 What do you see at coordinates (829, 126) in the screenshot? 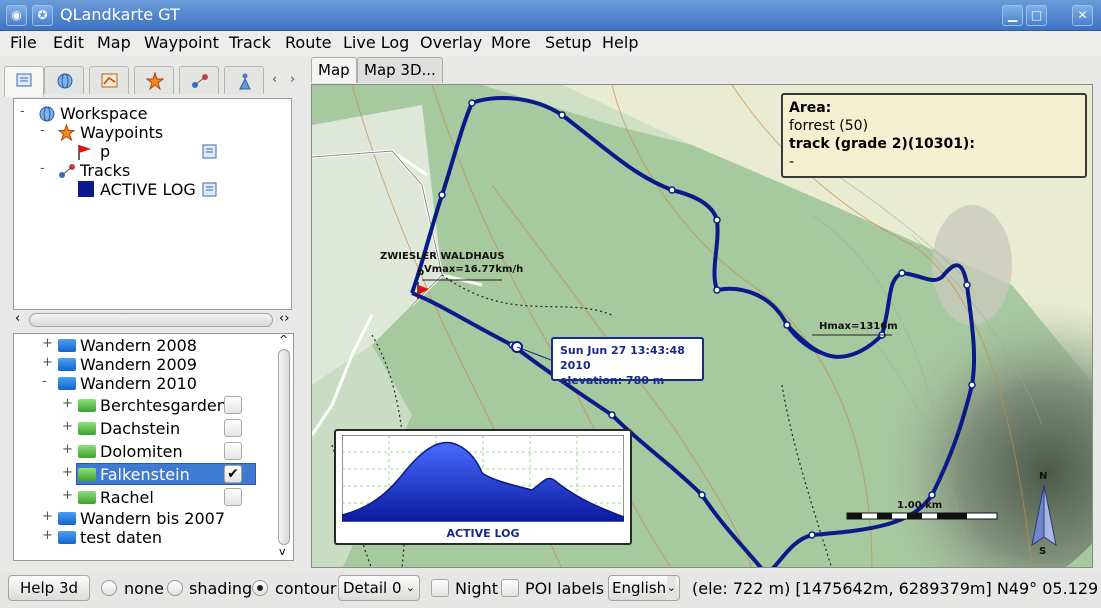
I see `area-value: forrest (50)` at bounding box center [829, 126].